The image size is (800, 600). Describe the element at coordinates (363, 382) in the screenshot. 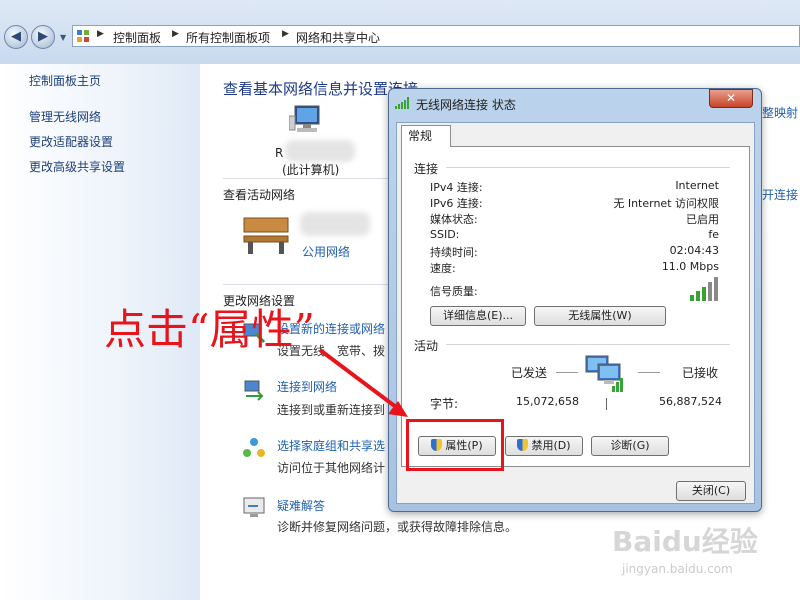

I see `annotation-arrow-icon` at that location.